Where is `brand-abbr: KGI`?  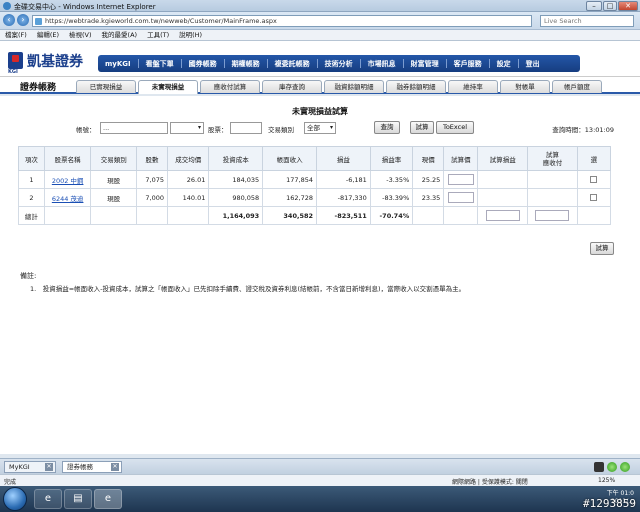 brand-abbr: KGI is located at coordinates (13, 72).